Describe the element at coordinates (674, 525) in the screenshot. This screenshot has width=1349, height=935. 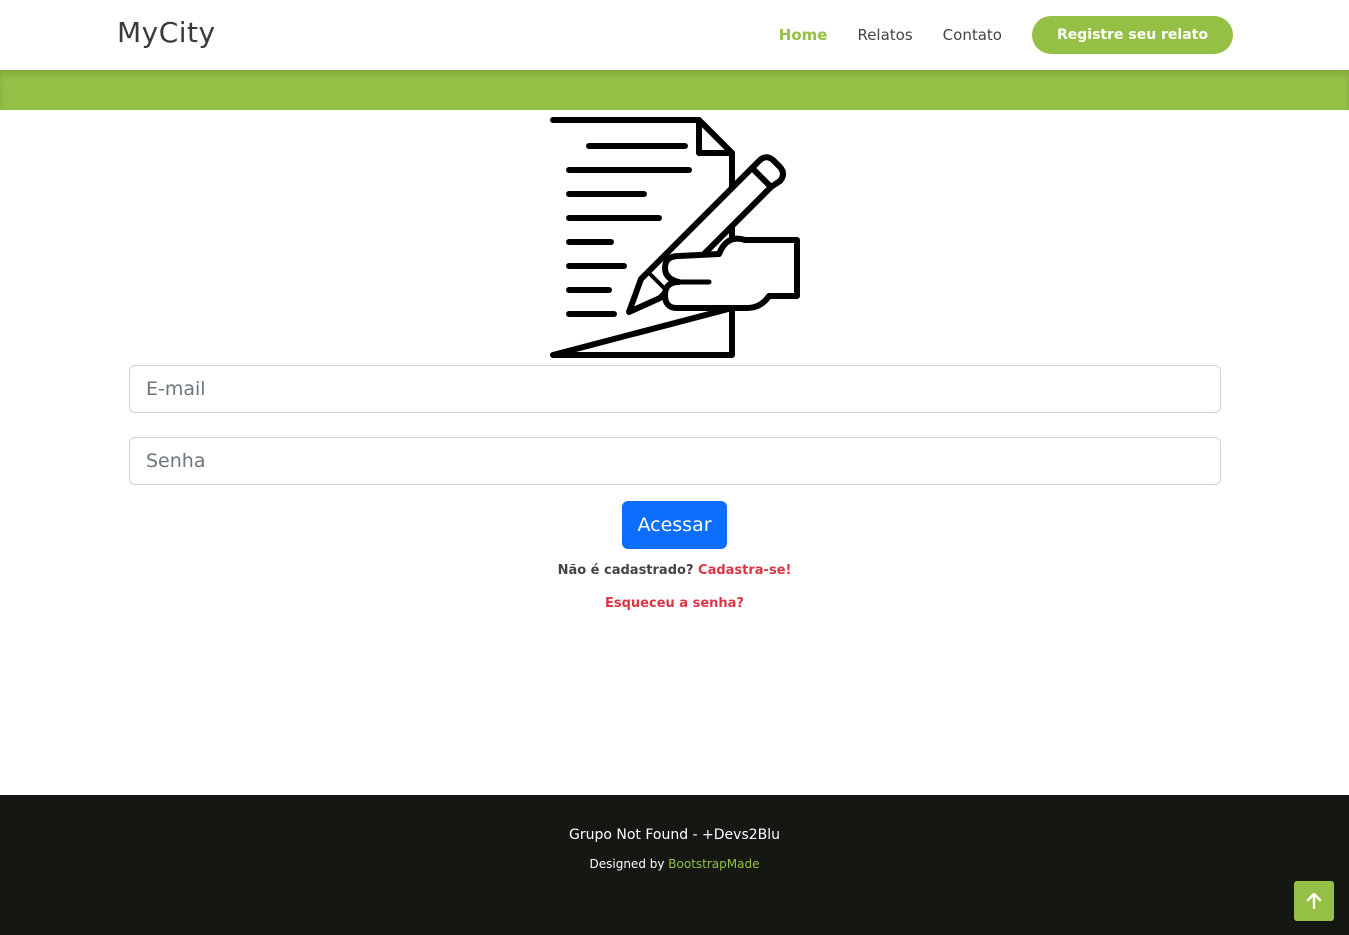
I see `login-submit-button: Acessar` at that location.